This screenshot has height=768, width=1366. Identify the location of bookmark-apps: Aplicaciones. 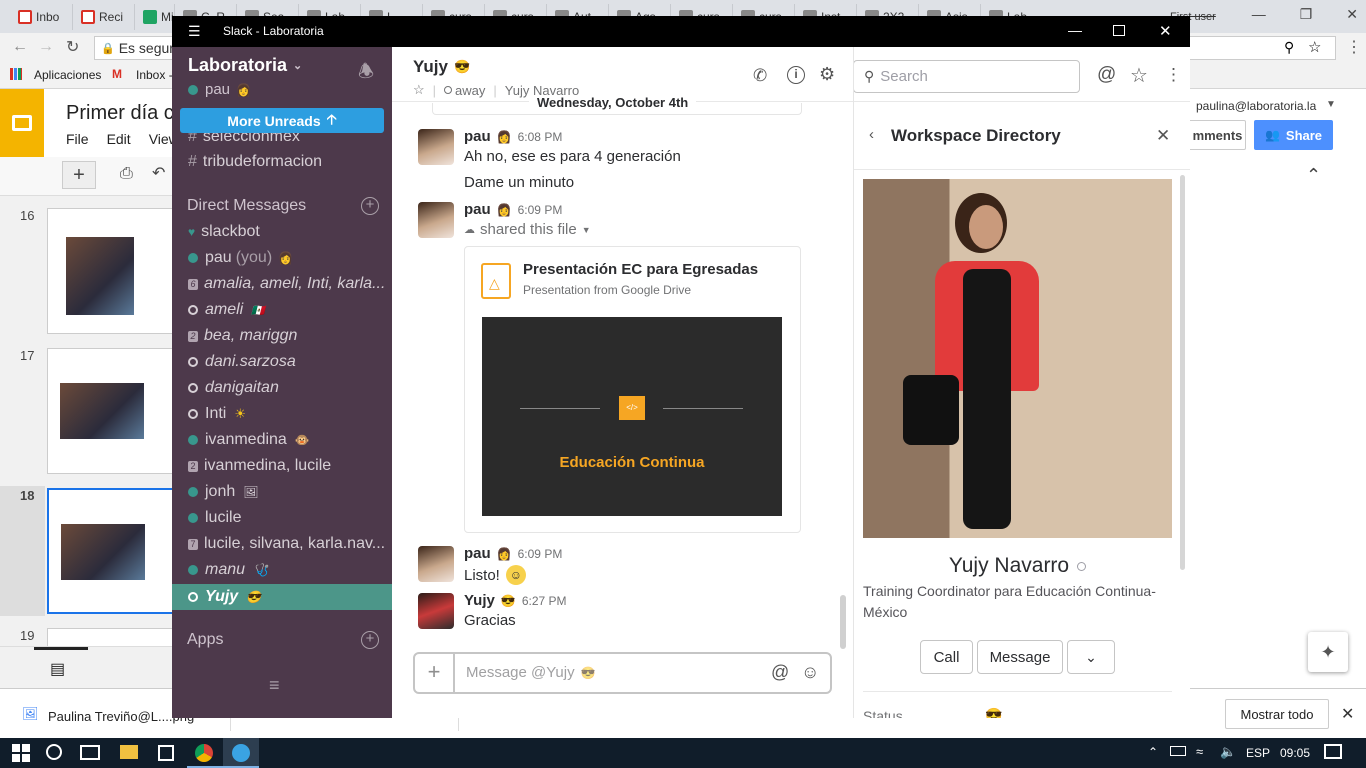
(67, 75).